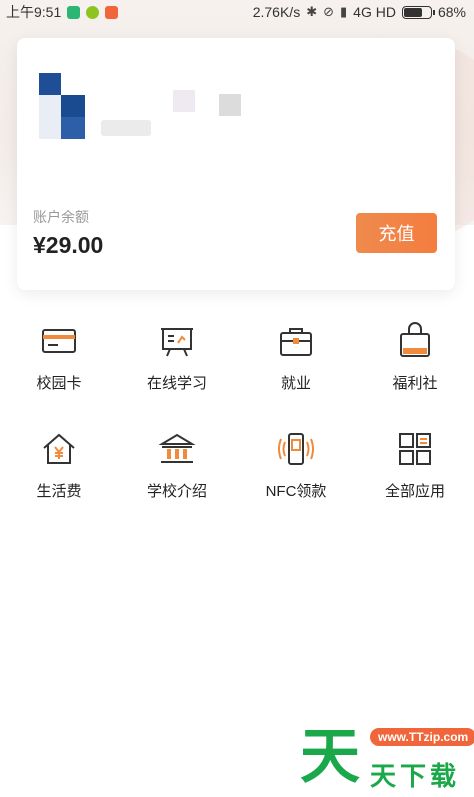  What do you see at coordinates (415, 339) in the screenshot?
I see `shopping-bag-icon` at bounding box center [415, 339].